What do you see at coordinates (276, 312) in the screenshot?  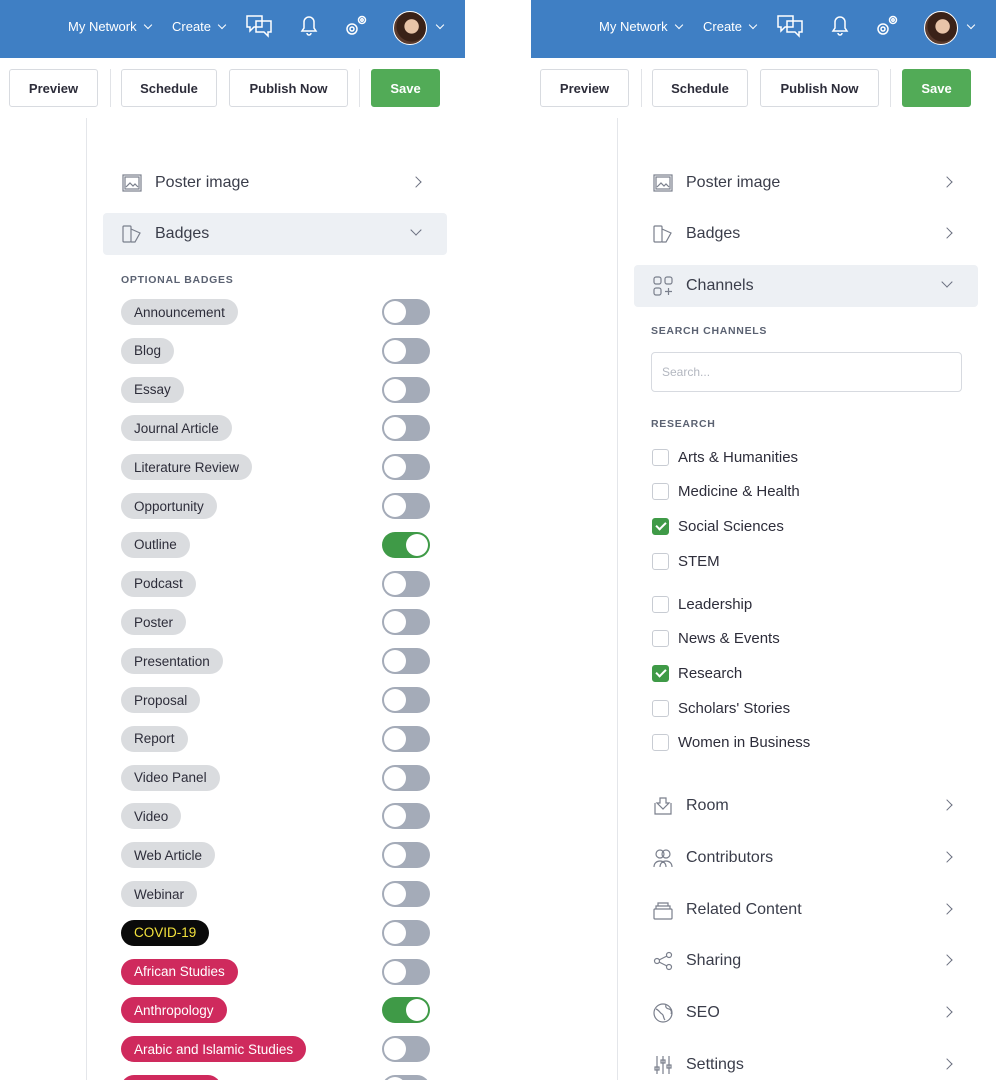 I see `badge-row: Announcement` at bounding box center [276, 312].